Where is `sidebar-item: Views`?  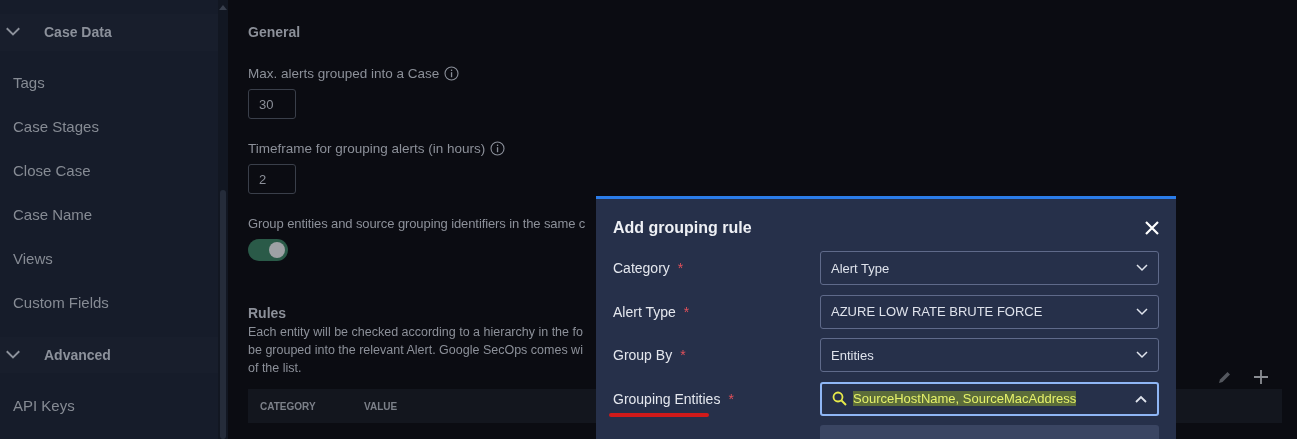
sidebar-item: Views is located at coordinates (109, 258).